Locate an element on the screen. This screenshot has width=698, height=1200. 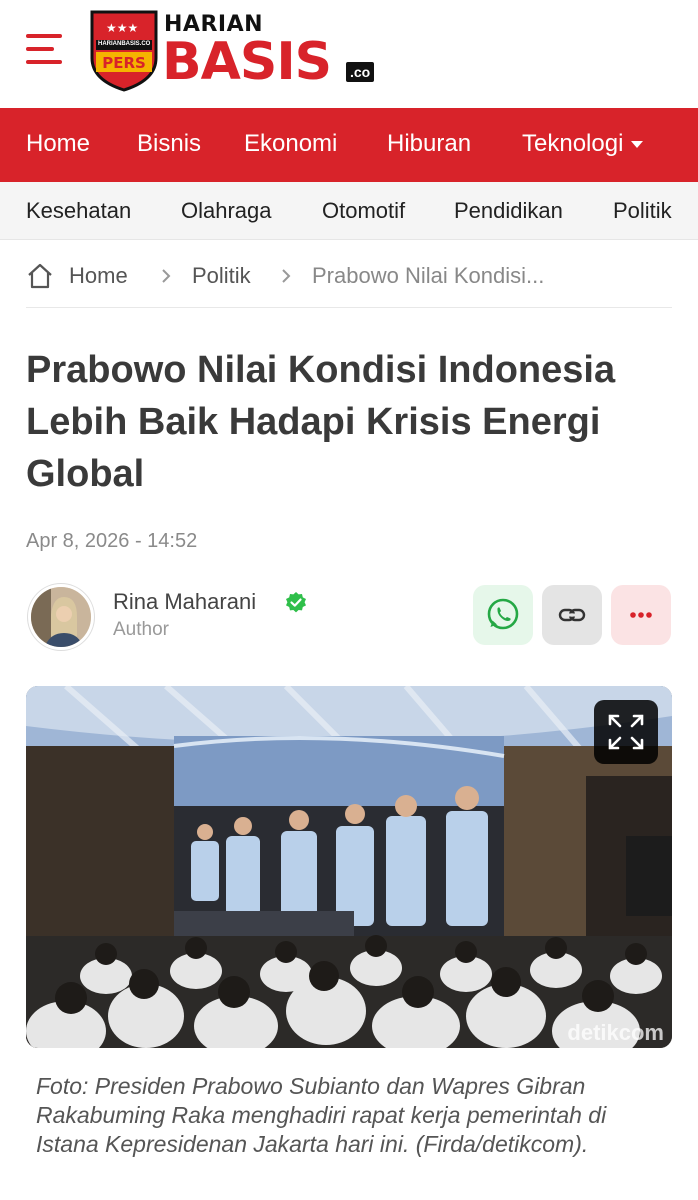
link-icon is located at coordinates (572, 615).